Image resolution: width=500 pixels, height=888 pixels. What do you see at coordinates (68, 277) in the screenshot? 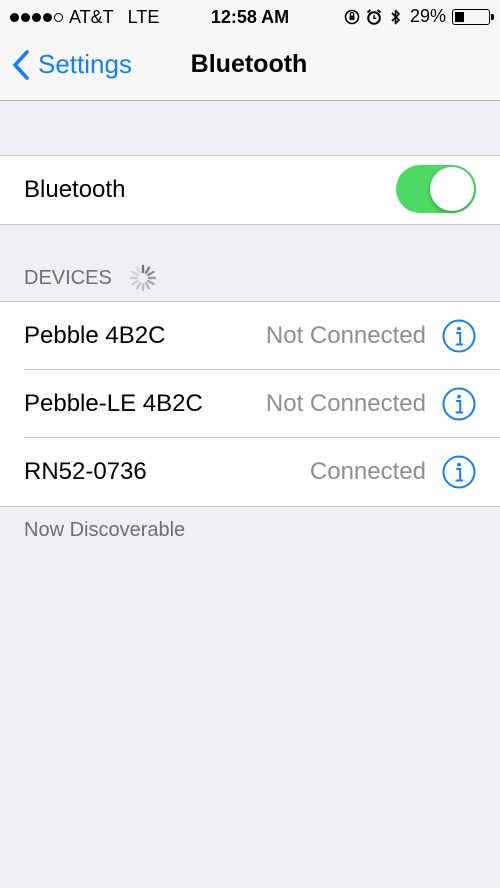
I see `devices-header-label: DEVICES` at bounding box center [68, 277].